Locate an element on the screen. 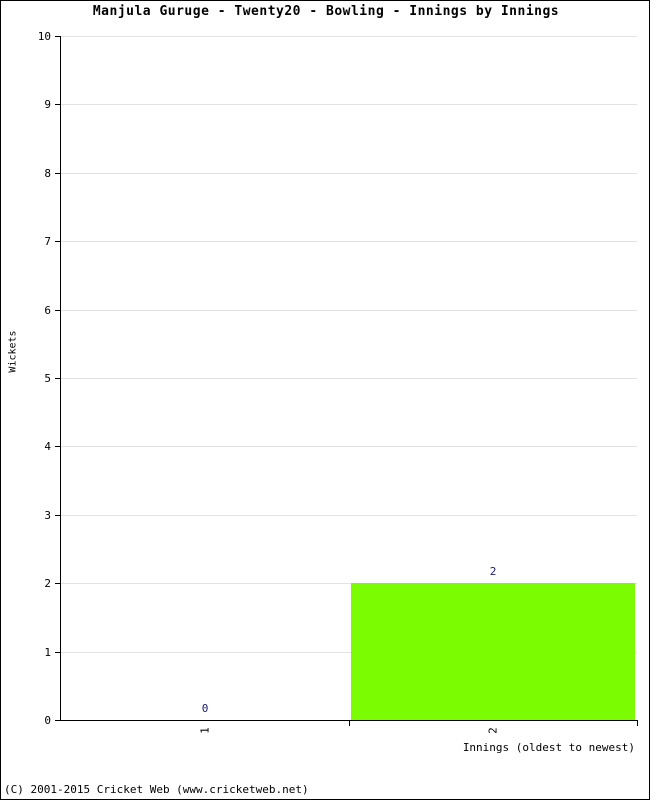  x-tick-label: 2 is located at coordinates (493, 730).